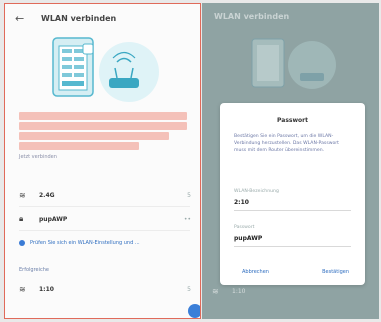 Image resolution: width=381 pixels, height=322 pixels. Describe the element at coordinates (38, 157) in the screenshot. I see `warning-text: Jetzt verbinden` at that location.